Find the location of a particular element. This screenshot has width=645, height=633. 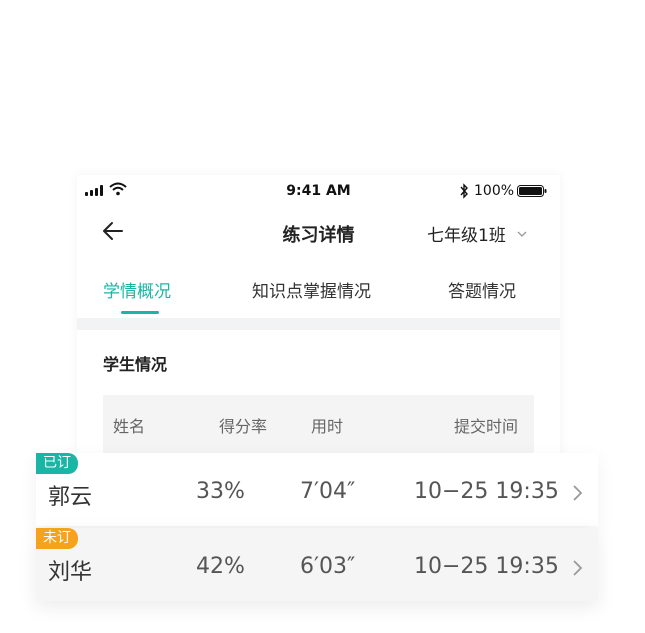

header-submit-time: 提交时间 is located at coordinates (486, 426).